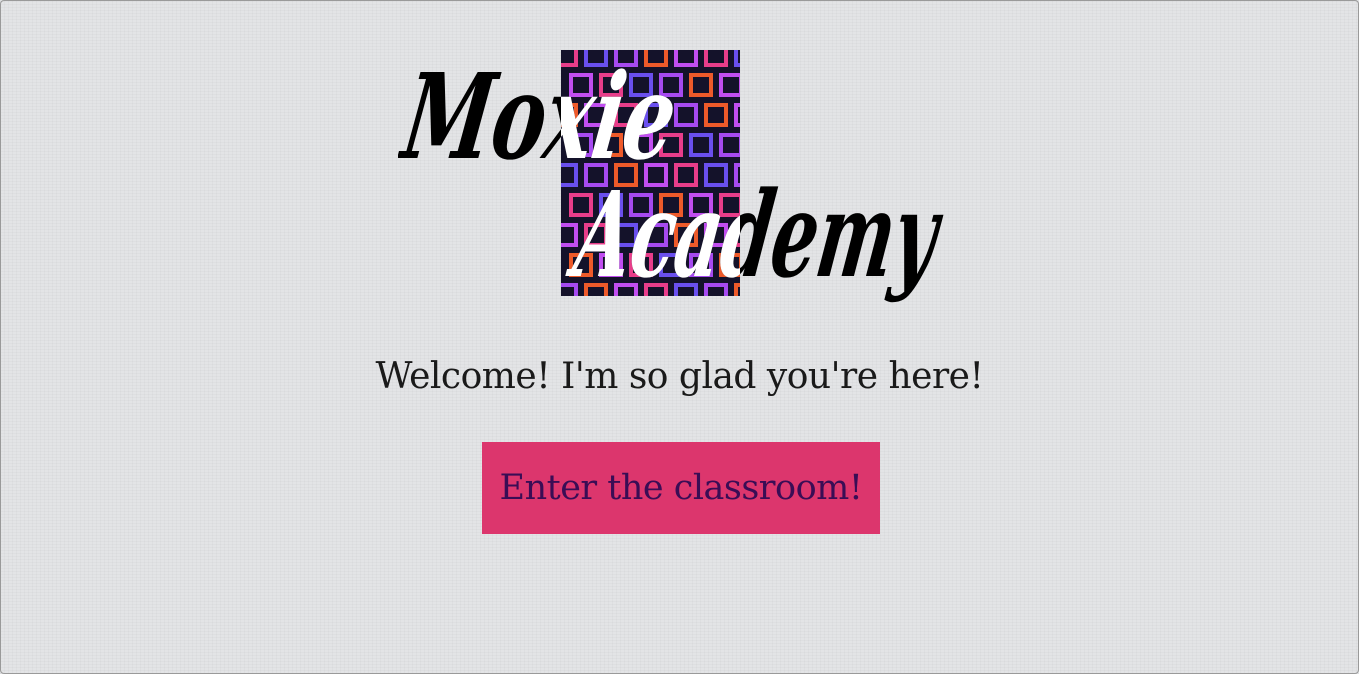 The image size is (1359, 674). I want to click on enter-classroom-label: Enter the classroom!, so click(681, 488).